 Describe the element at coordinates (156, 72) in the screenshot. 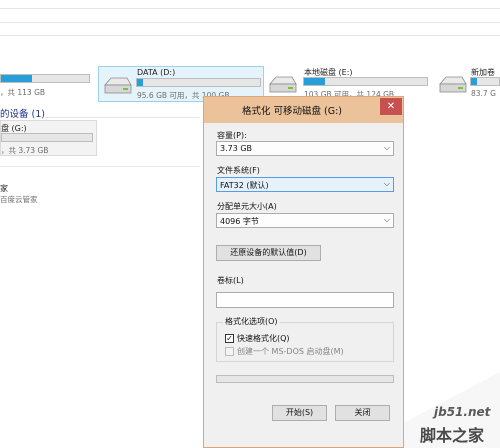

I see `drive-name: DATA (D:)` at that location.